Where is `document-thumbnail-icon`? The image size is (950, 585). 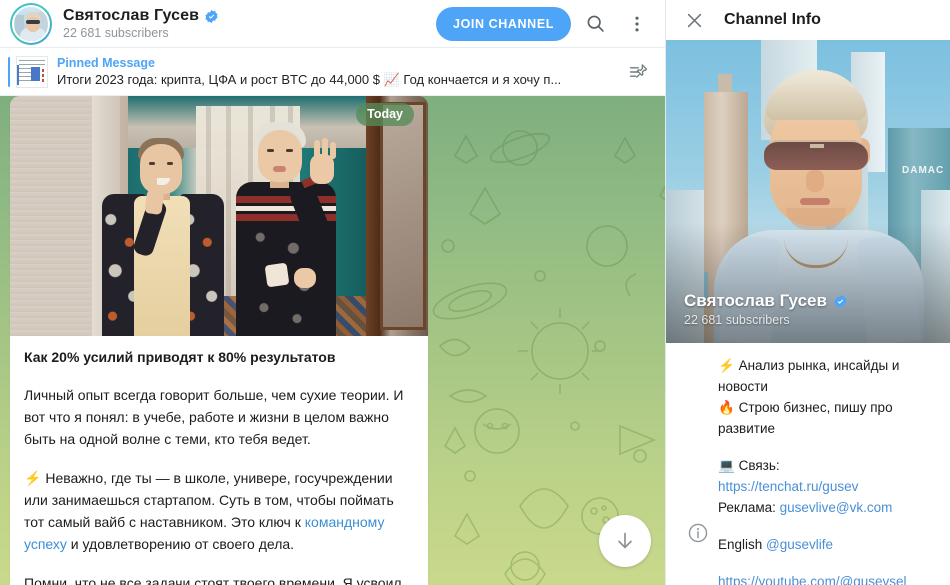 document-thumbnail-icon is located at coordinates (32, 71).